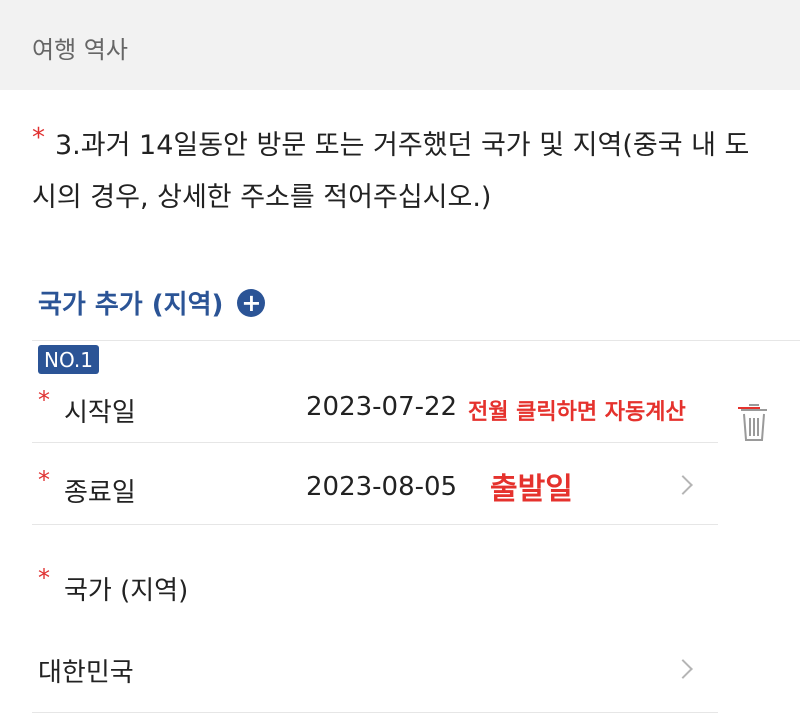 The width and height of the screenshot is (800, 721). I want to click on divider, so click(416, 340).